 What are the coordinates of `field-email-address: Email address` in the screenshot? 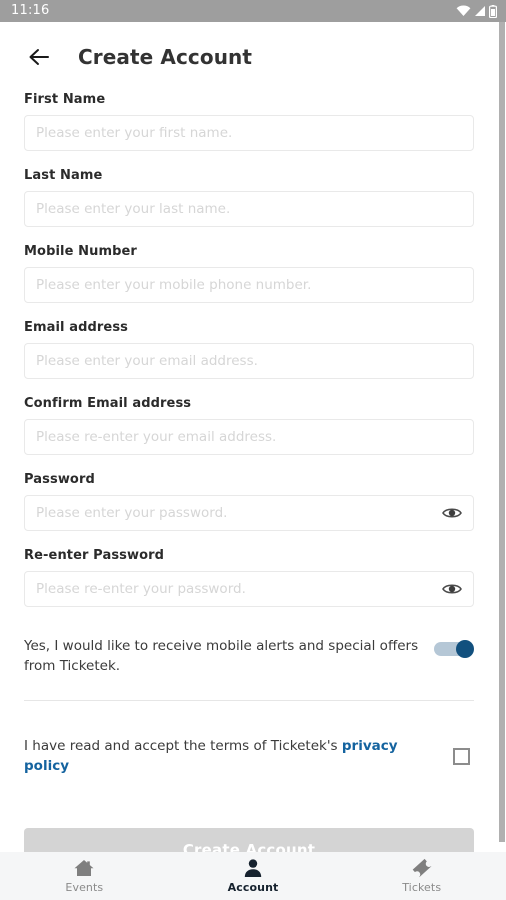 It's located at (249, 349).